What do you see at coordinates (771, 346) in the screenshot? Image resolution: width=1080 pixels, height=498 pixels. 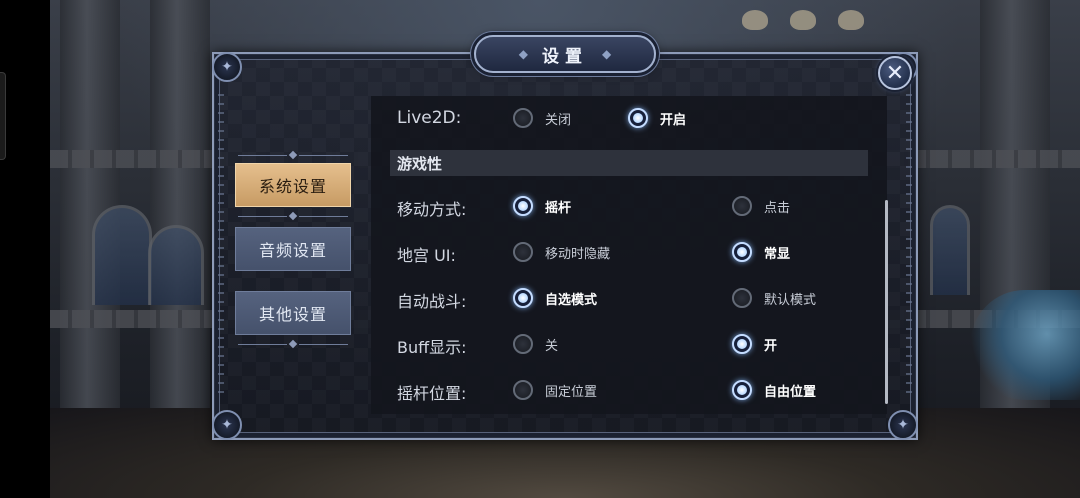 I see `option-label: 开` at bounding box center [771, 346].